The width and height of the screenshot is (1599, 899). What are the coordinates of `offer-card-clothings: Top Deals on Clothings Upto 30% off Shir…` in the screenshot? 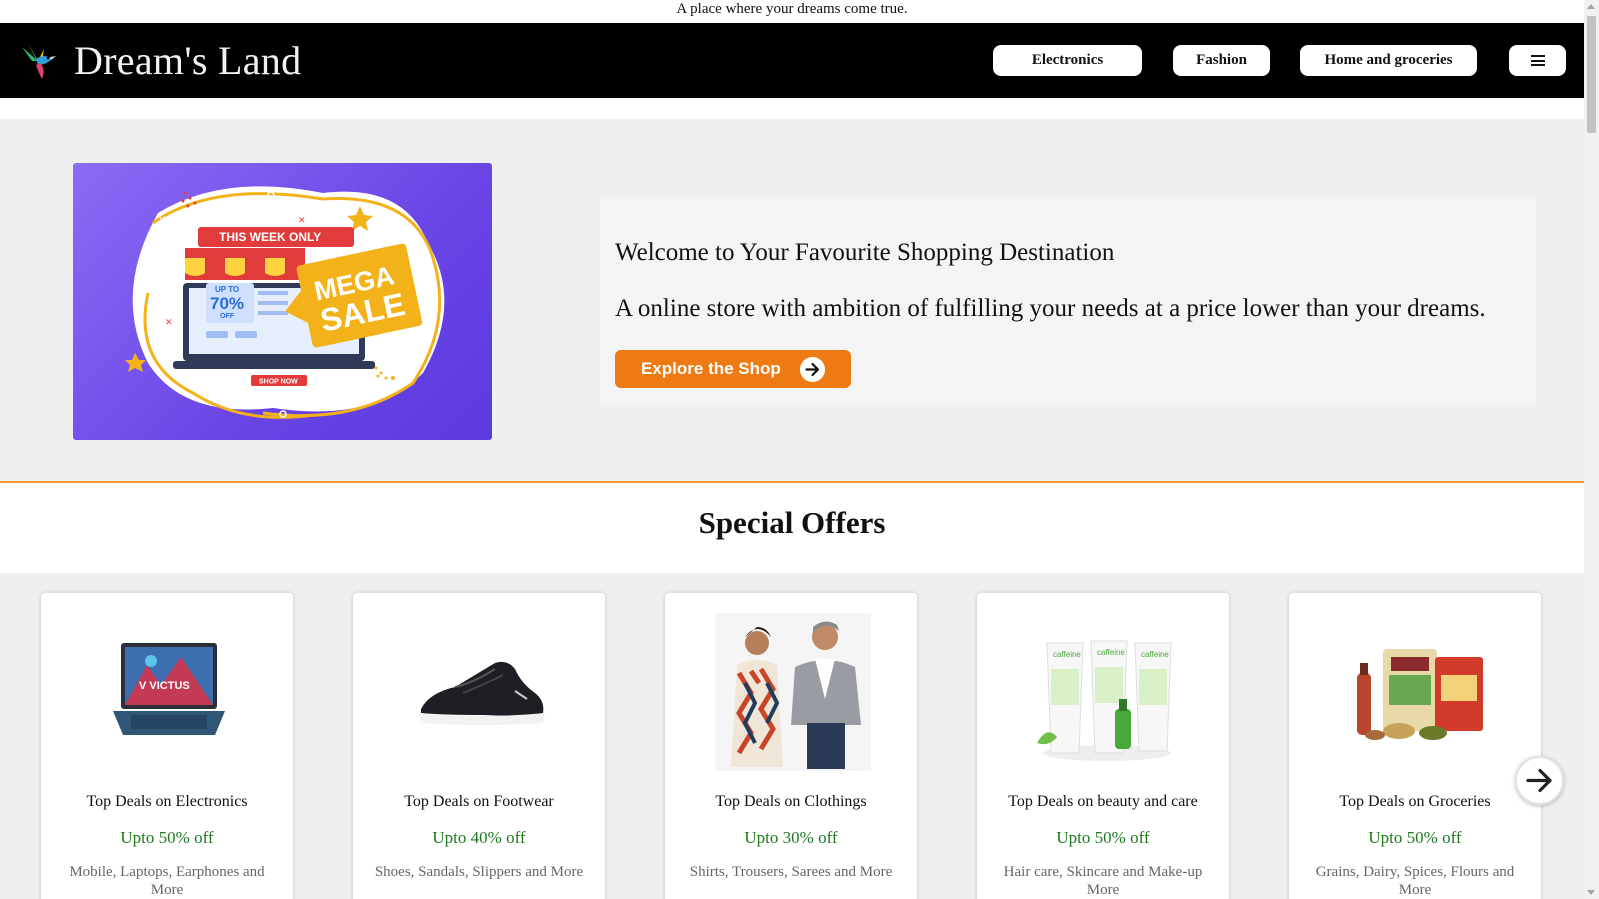 It's located at (791, 746).